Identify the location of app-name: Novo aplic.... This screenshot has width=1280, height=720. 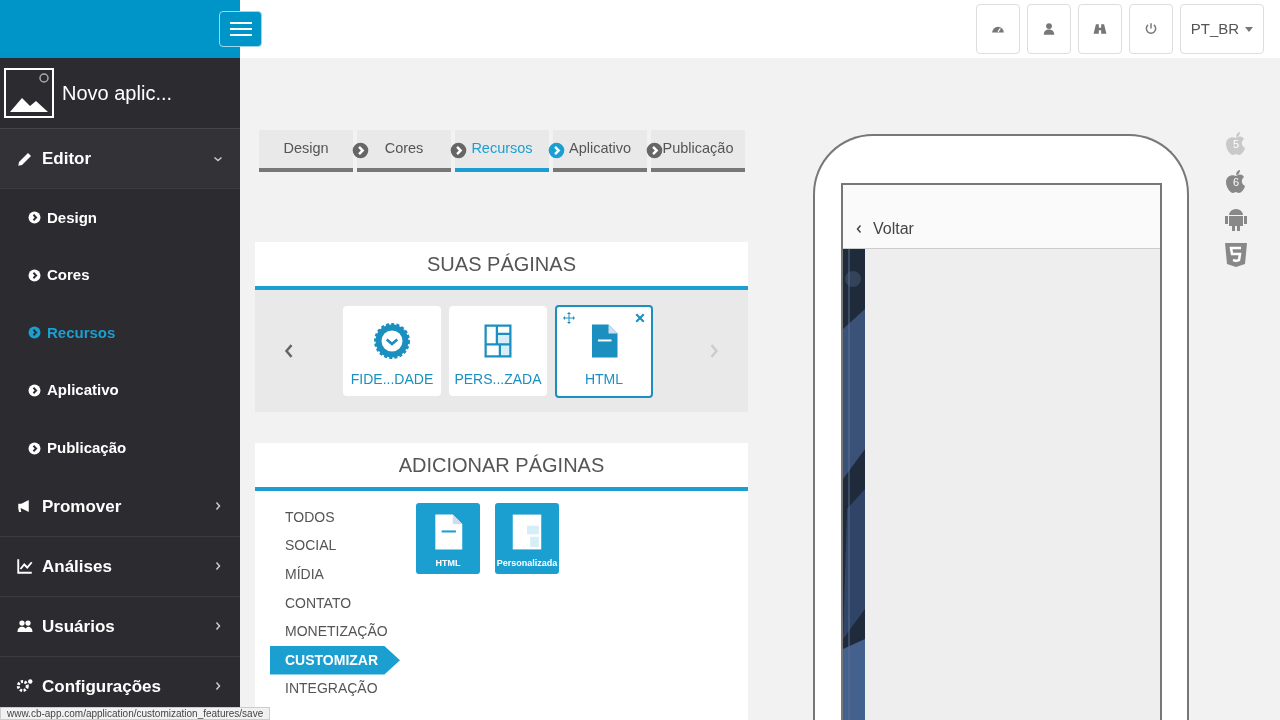
(117, 93).